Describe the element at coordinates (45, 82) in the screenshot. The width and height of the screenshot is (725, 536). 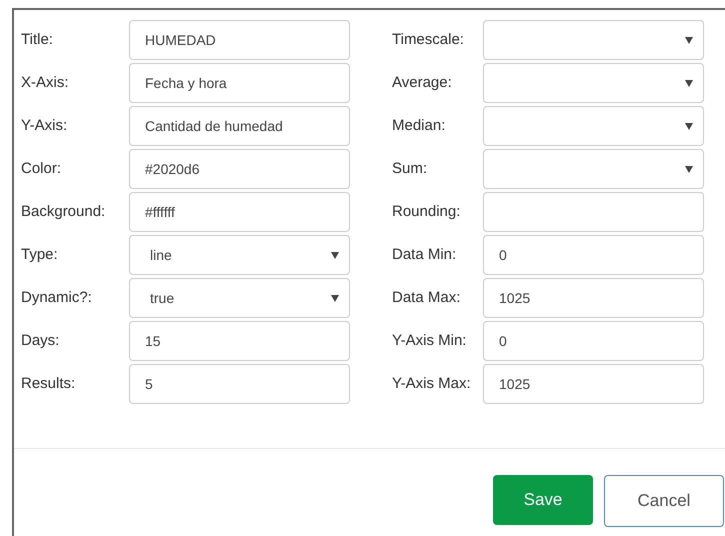
I see `field-label: X-Axis:` at that location.